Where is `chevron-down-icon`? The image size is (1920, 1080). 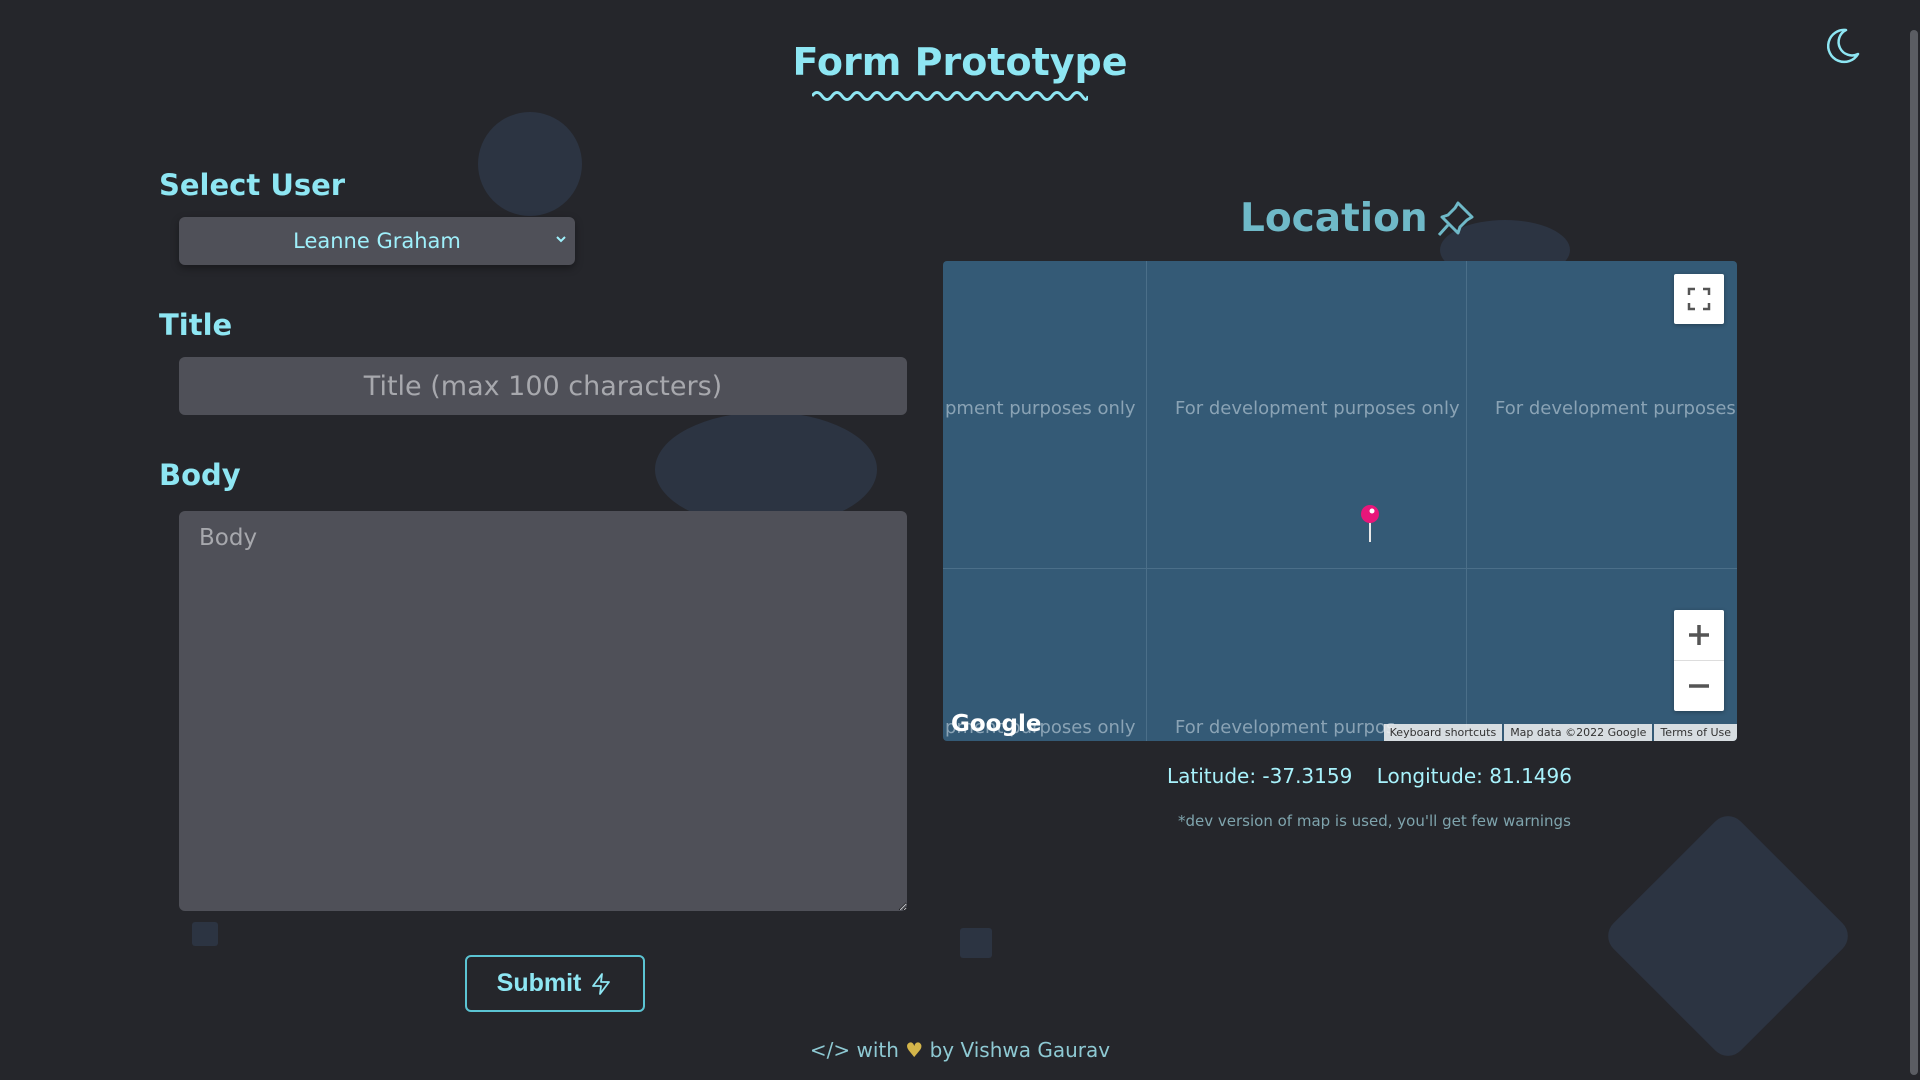
chevron-down-icon is located at coordinates (561, 239).